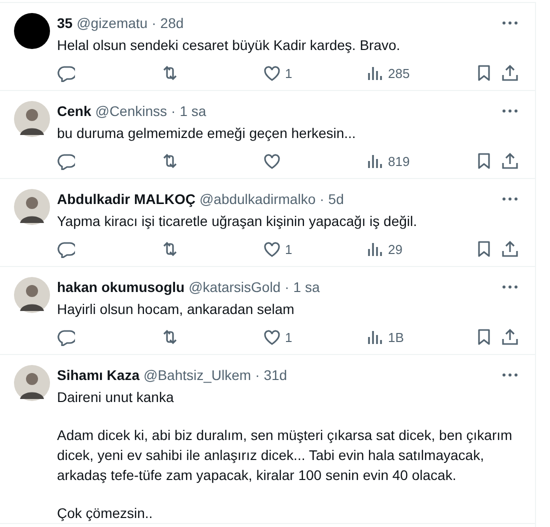  What do you see at coordinates (336, 199) in the screenshot?
I see `post-time: 5d` at bounding box center [336, 199].